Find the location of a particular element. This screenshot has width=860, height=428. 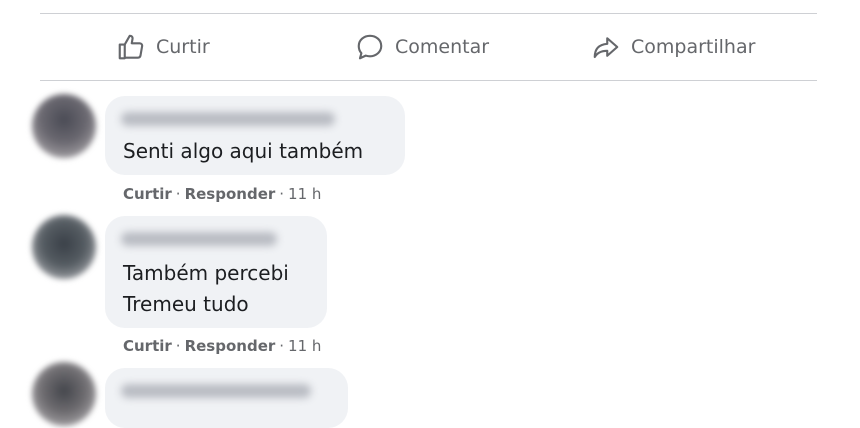

post-actions-bar: Curtir Comentar Compartilhar is located at coordinates (428, 47).